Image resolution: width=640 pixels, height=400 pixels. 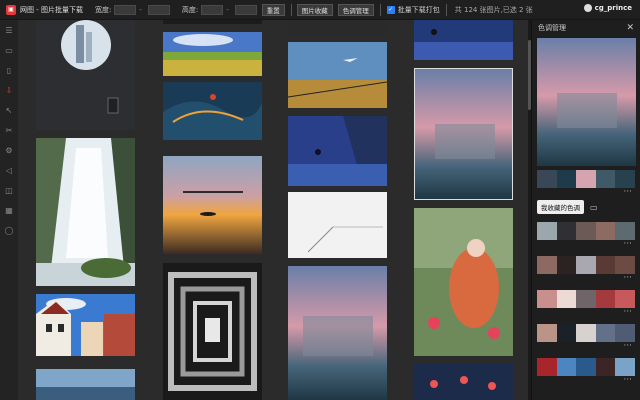 I want to click on width-max-input, so click(x=158, y=9).